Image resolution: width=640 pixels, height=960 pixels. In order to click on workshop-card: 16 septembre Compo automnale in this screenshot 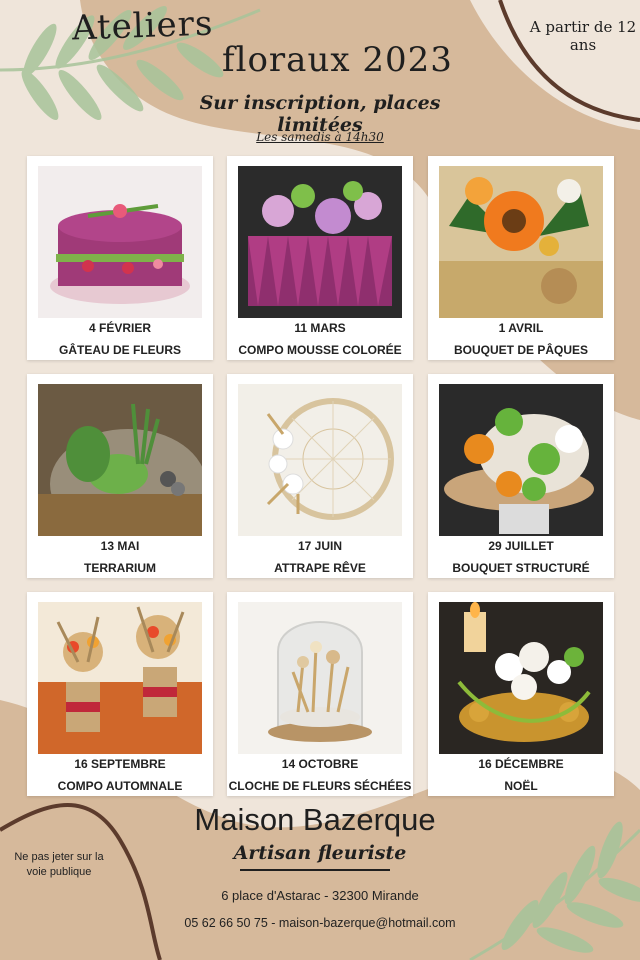, I will do `click(120, 694)`.